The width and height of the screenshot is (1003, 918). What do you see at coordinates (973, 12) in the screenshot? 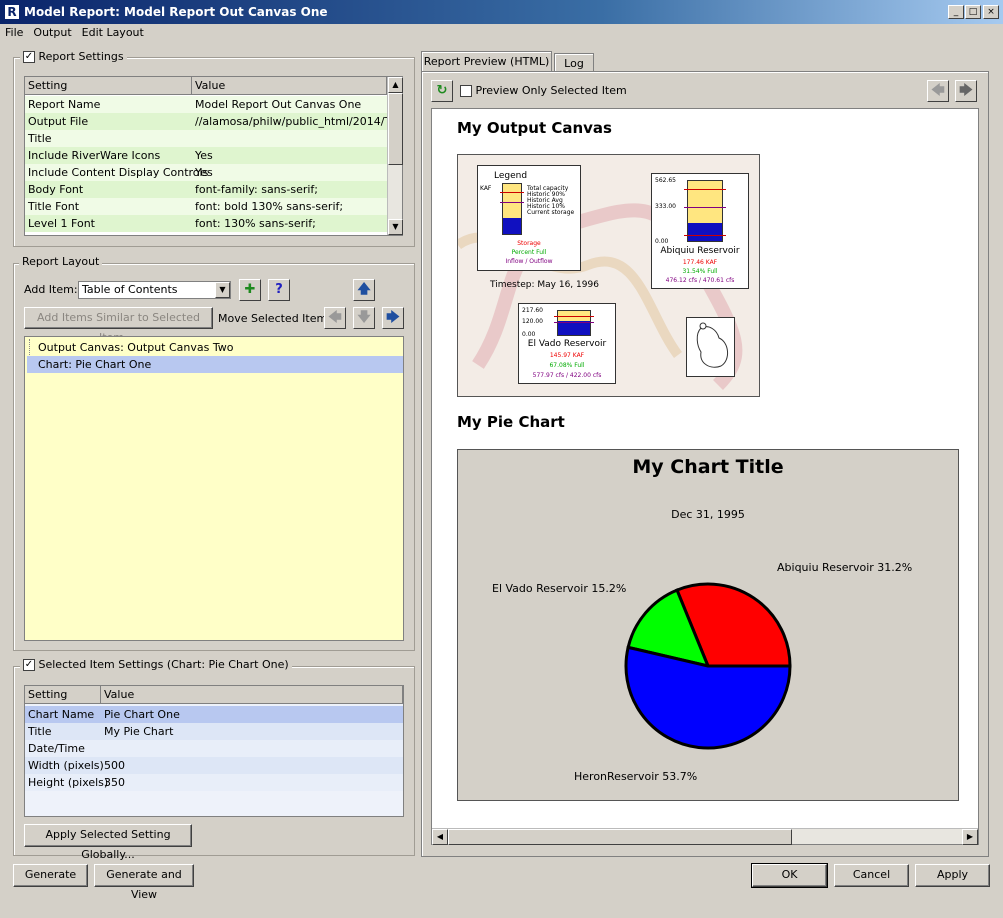
I see `maximize-icon: □` at bounding box center [973, 12].